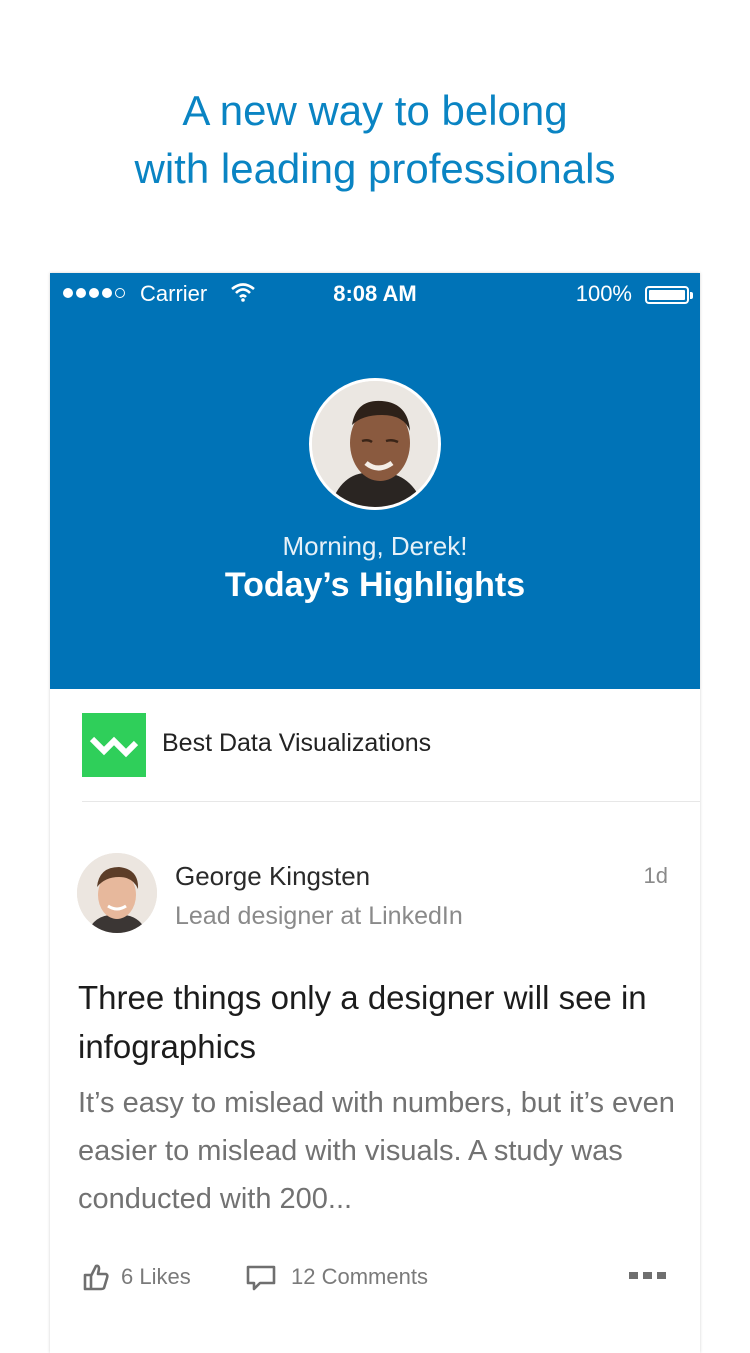 This screenshot has width=750, height=1353. I want to click on user-avatar, so click(375, 444).